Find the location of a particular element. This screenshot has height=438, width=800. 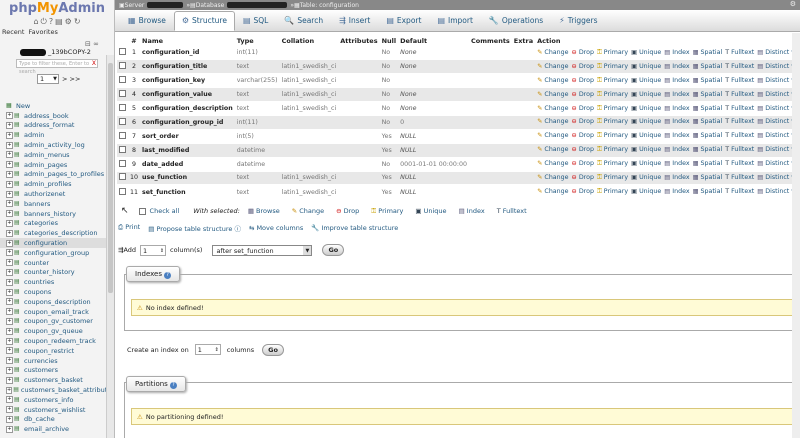

home-icon: ⌂ is located at coordinates (35, 21).